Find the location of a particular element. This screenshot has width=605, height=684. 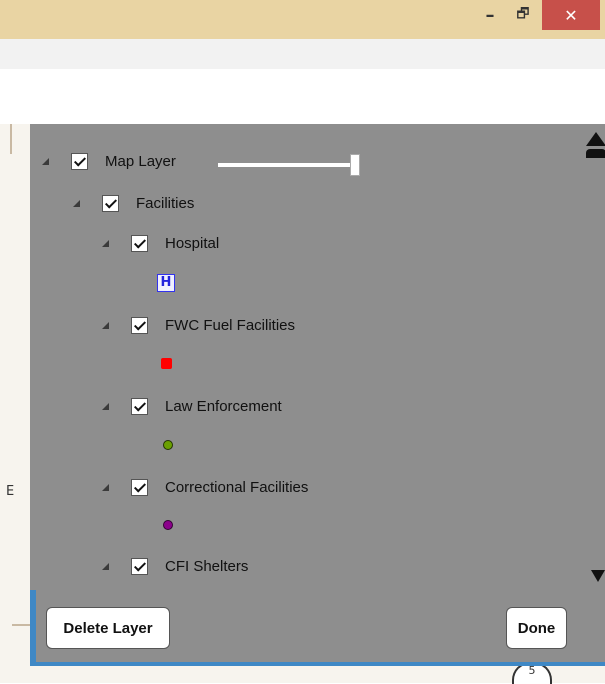

checkbox-fuel is located at coordinates (139, 325).